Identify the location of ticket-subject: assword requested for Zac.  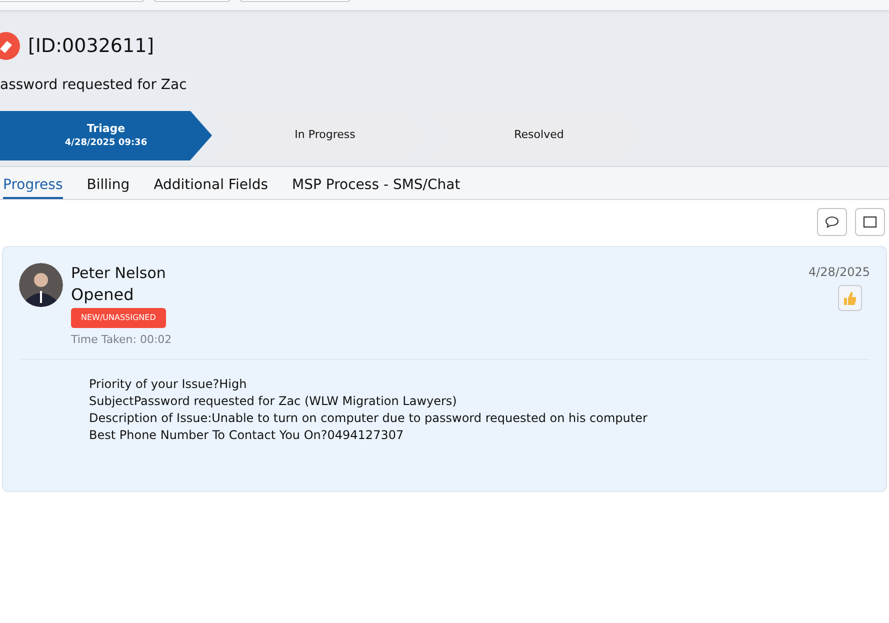
(94, 85).